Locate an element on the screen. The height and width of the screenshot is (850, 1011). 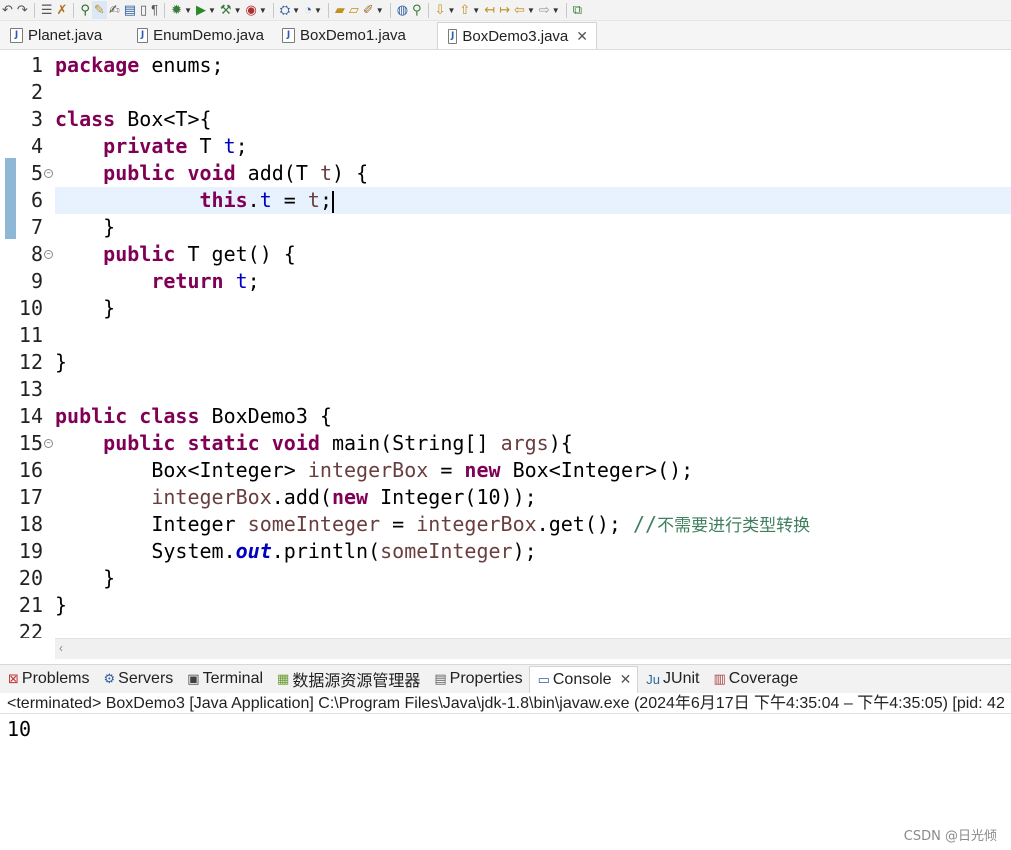
panel-tab-console: ▭ Console ✕ is located at coordinates (583, 679).